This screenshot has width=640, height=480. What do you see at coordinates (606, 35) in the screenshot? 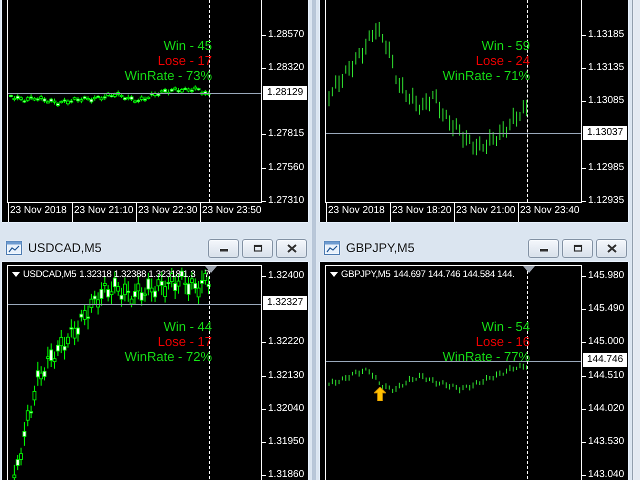
I see `price-label: 1.13185` at bounding box center [606, 35].